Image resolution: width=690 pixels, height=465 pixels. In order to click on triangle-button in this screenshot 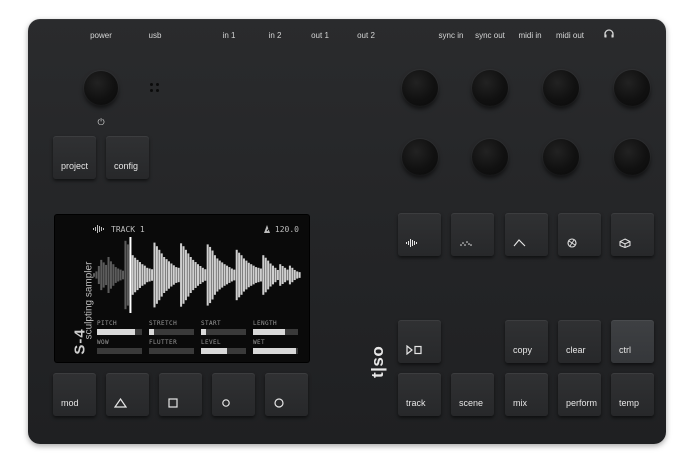, I will do `click(127, 394)`.